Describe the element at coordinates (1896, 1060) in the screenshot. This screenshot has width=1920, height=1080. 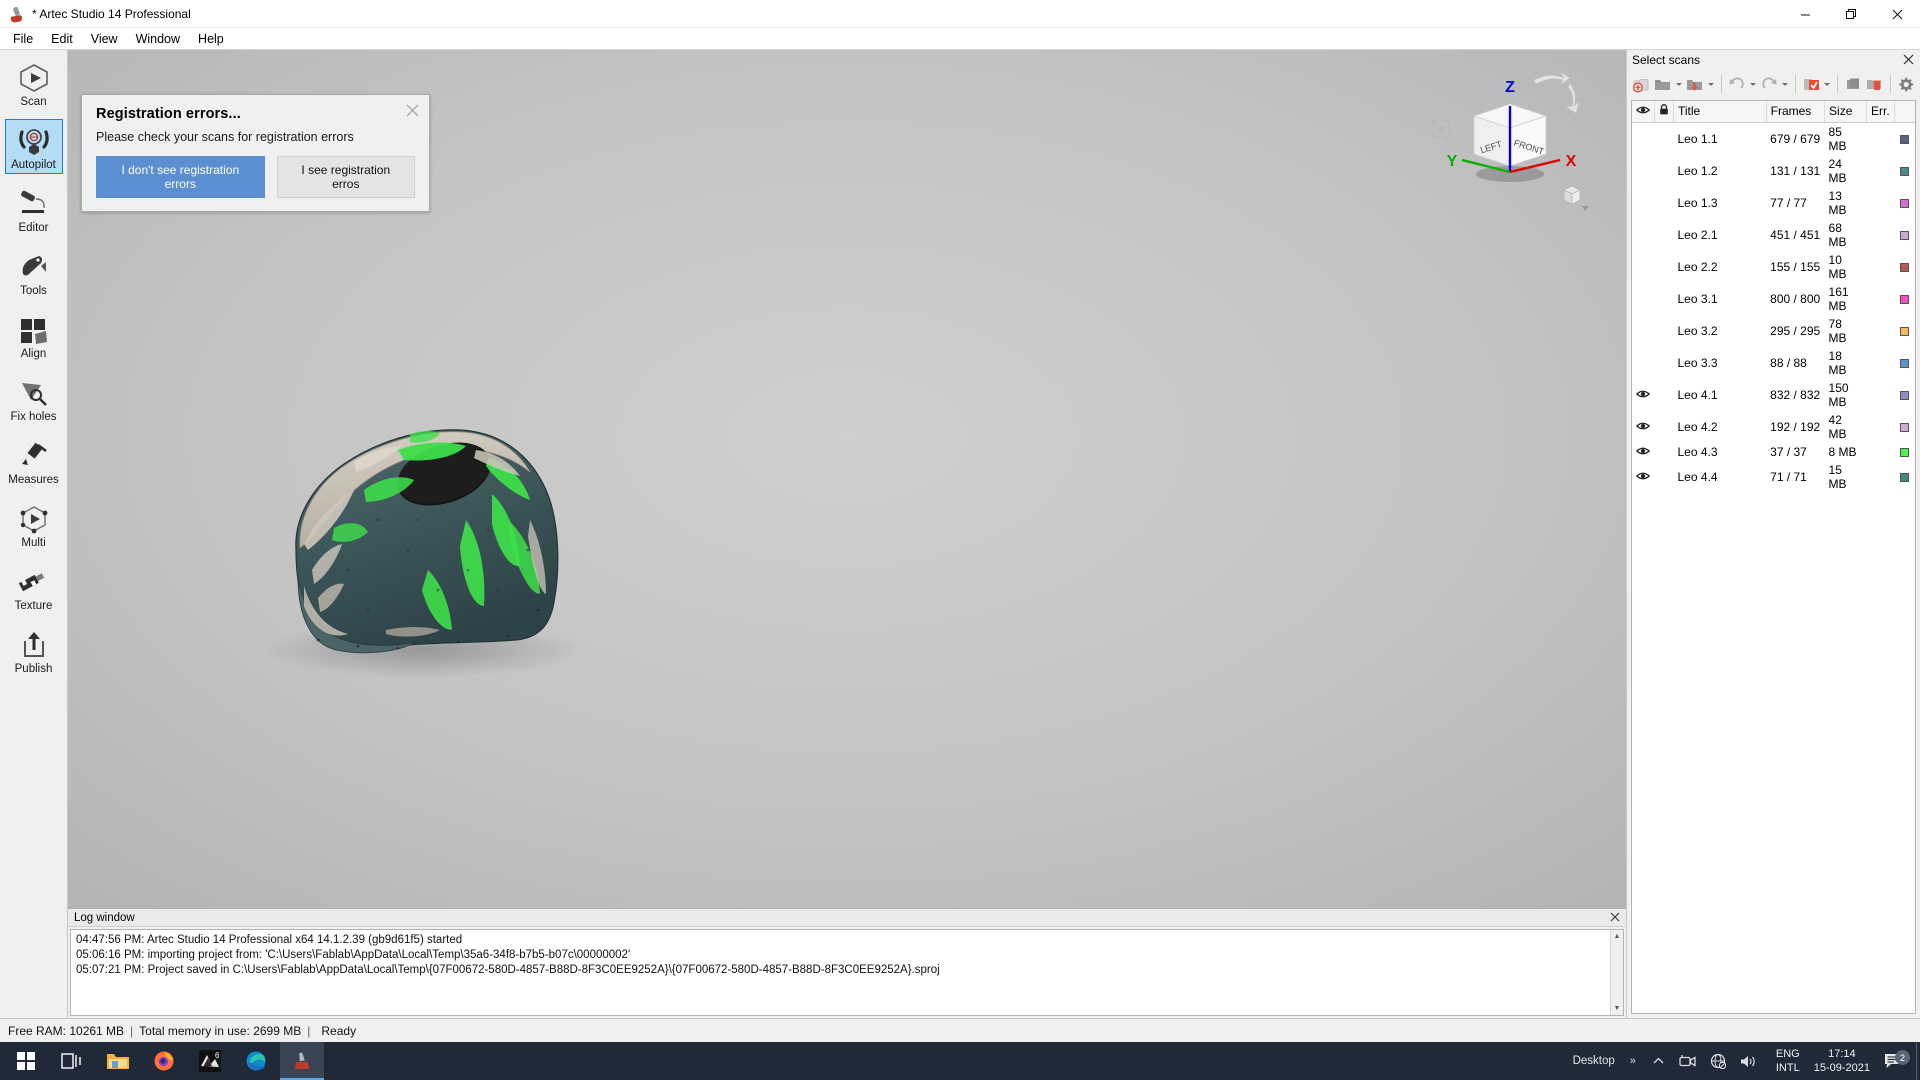
I see `notification-icon: 2` at that location.